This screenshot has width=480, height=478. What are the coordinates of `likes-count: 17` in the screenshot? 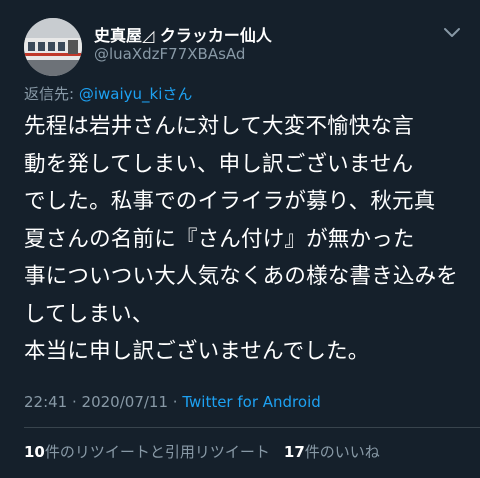 It's located at (294, 452).